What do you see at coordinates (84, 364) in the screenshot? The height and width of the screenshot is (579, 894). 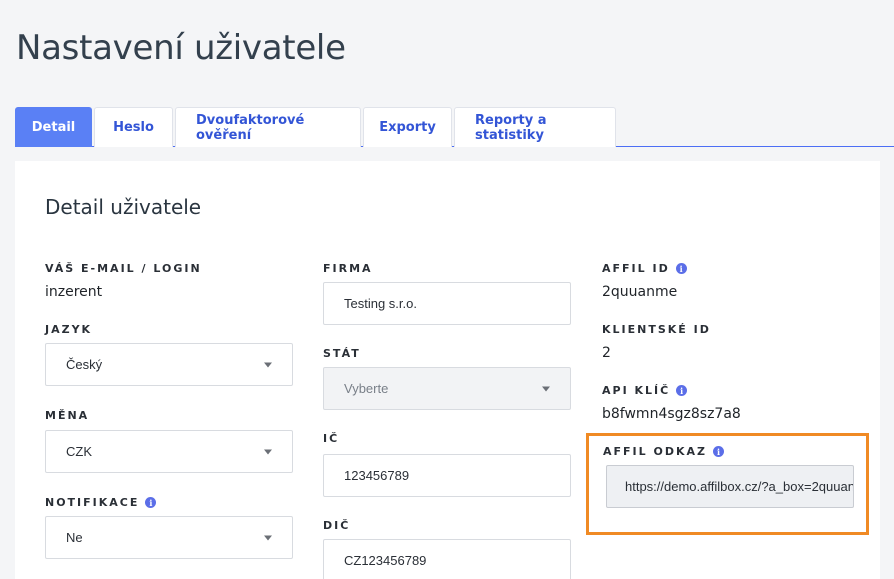 I see `language-selected-value: Český` at bounding box center [84, 364].